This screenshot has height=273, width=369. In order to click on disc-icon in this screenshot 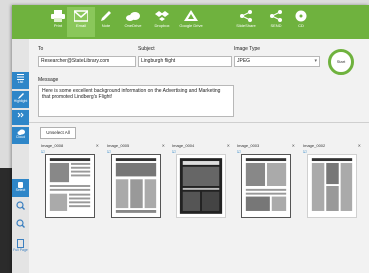, I will do `click(301, 16)`.